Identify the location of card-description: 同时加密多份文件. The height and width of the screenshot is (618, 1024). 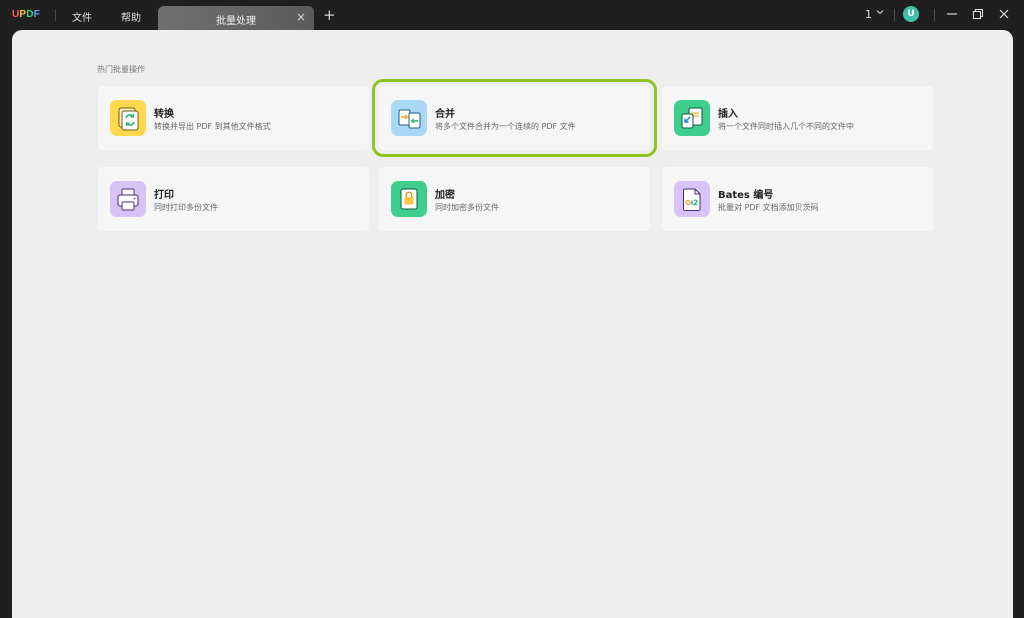
(467, 207).